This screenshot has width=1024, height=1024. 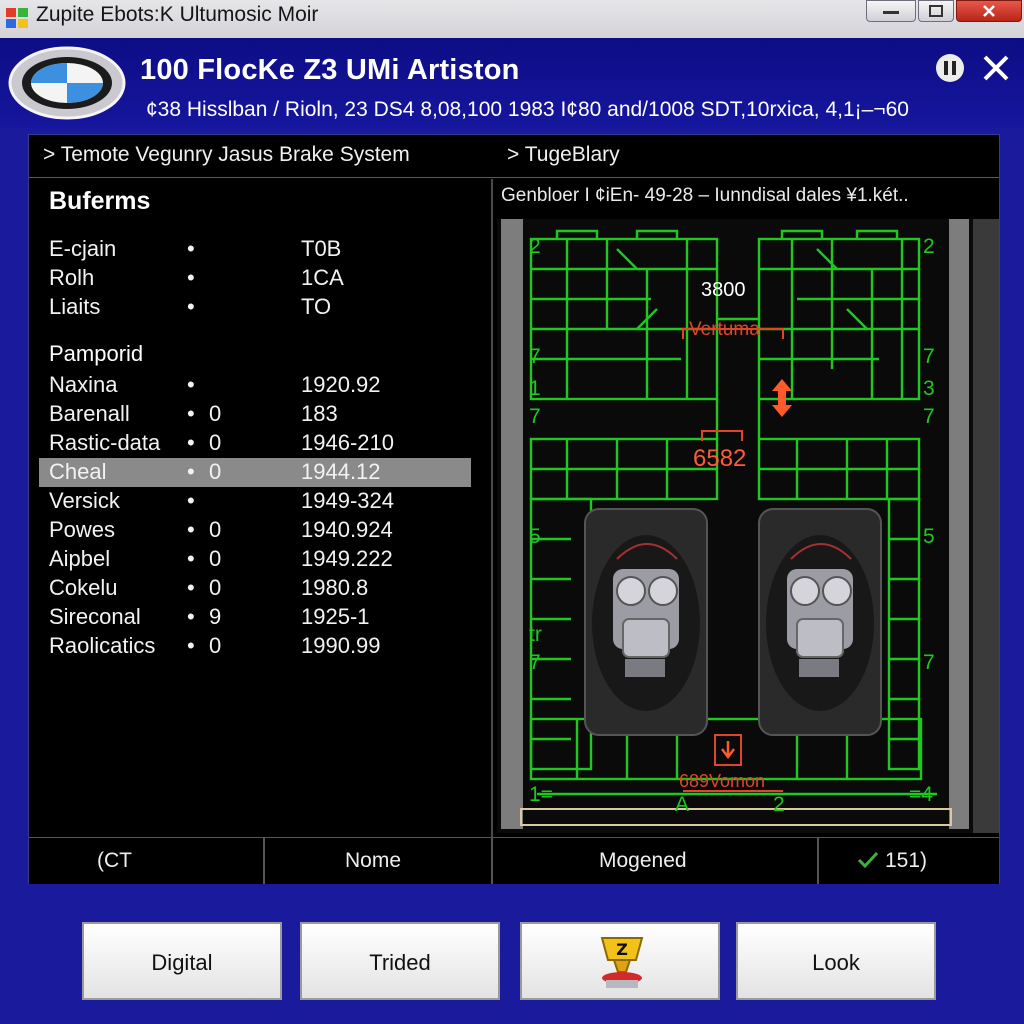 I want to click on trided-button: Trided, so click(x=400, y=961).